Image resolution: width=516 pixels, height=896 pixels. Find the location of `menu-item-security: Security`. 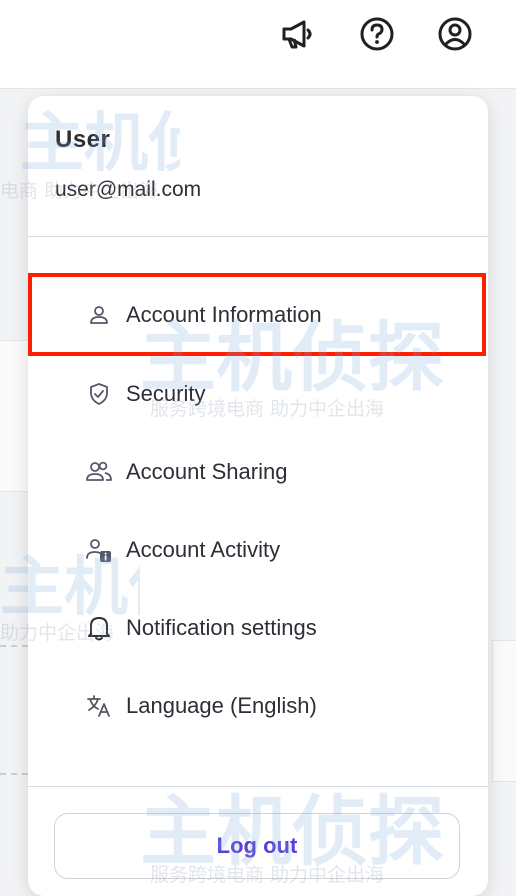

menu-item-security: Security is located at coordinates (258, 394).